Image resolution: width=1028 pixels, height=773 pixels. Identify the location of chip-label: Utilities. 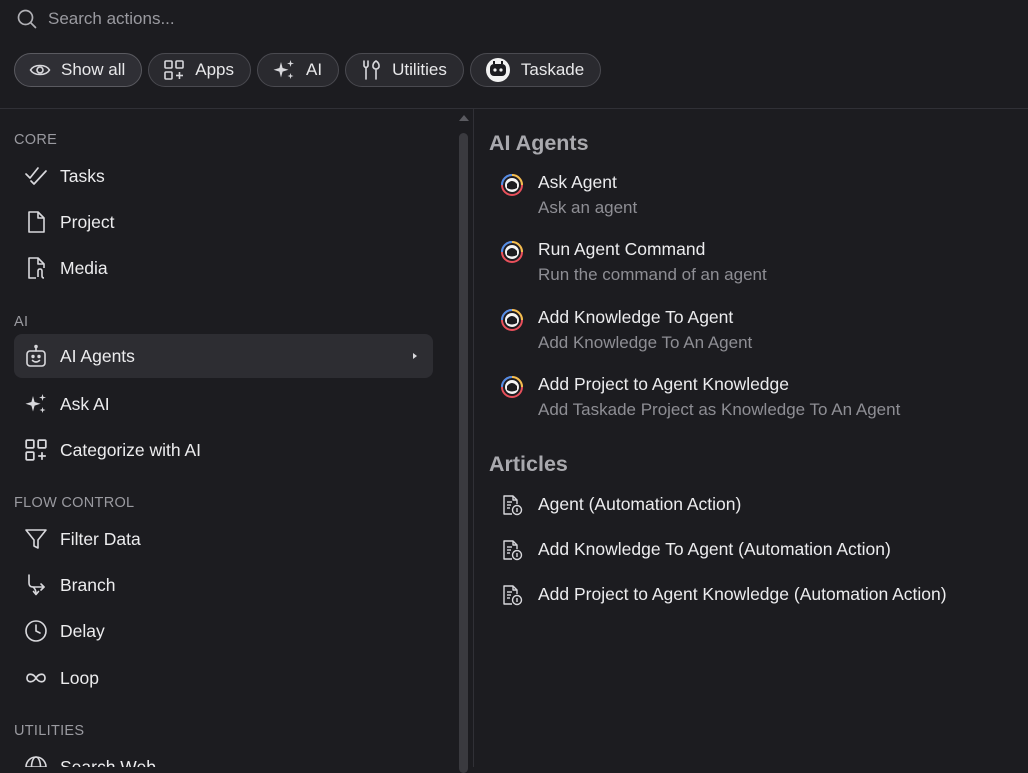
(419, 69).